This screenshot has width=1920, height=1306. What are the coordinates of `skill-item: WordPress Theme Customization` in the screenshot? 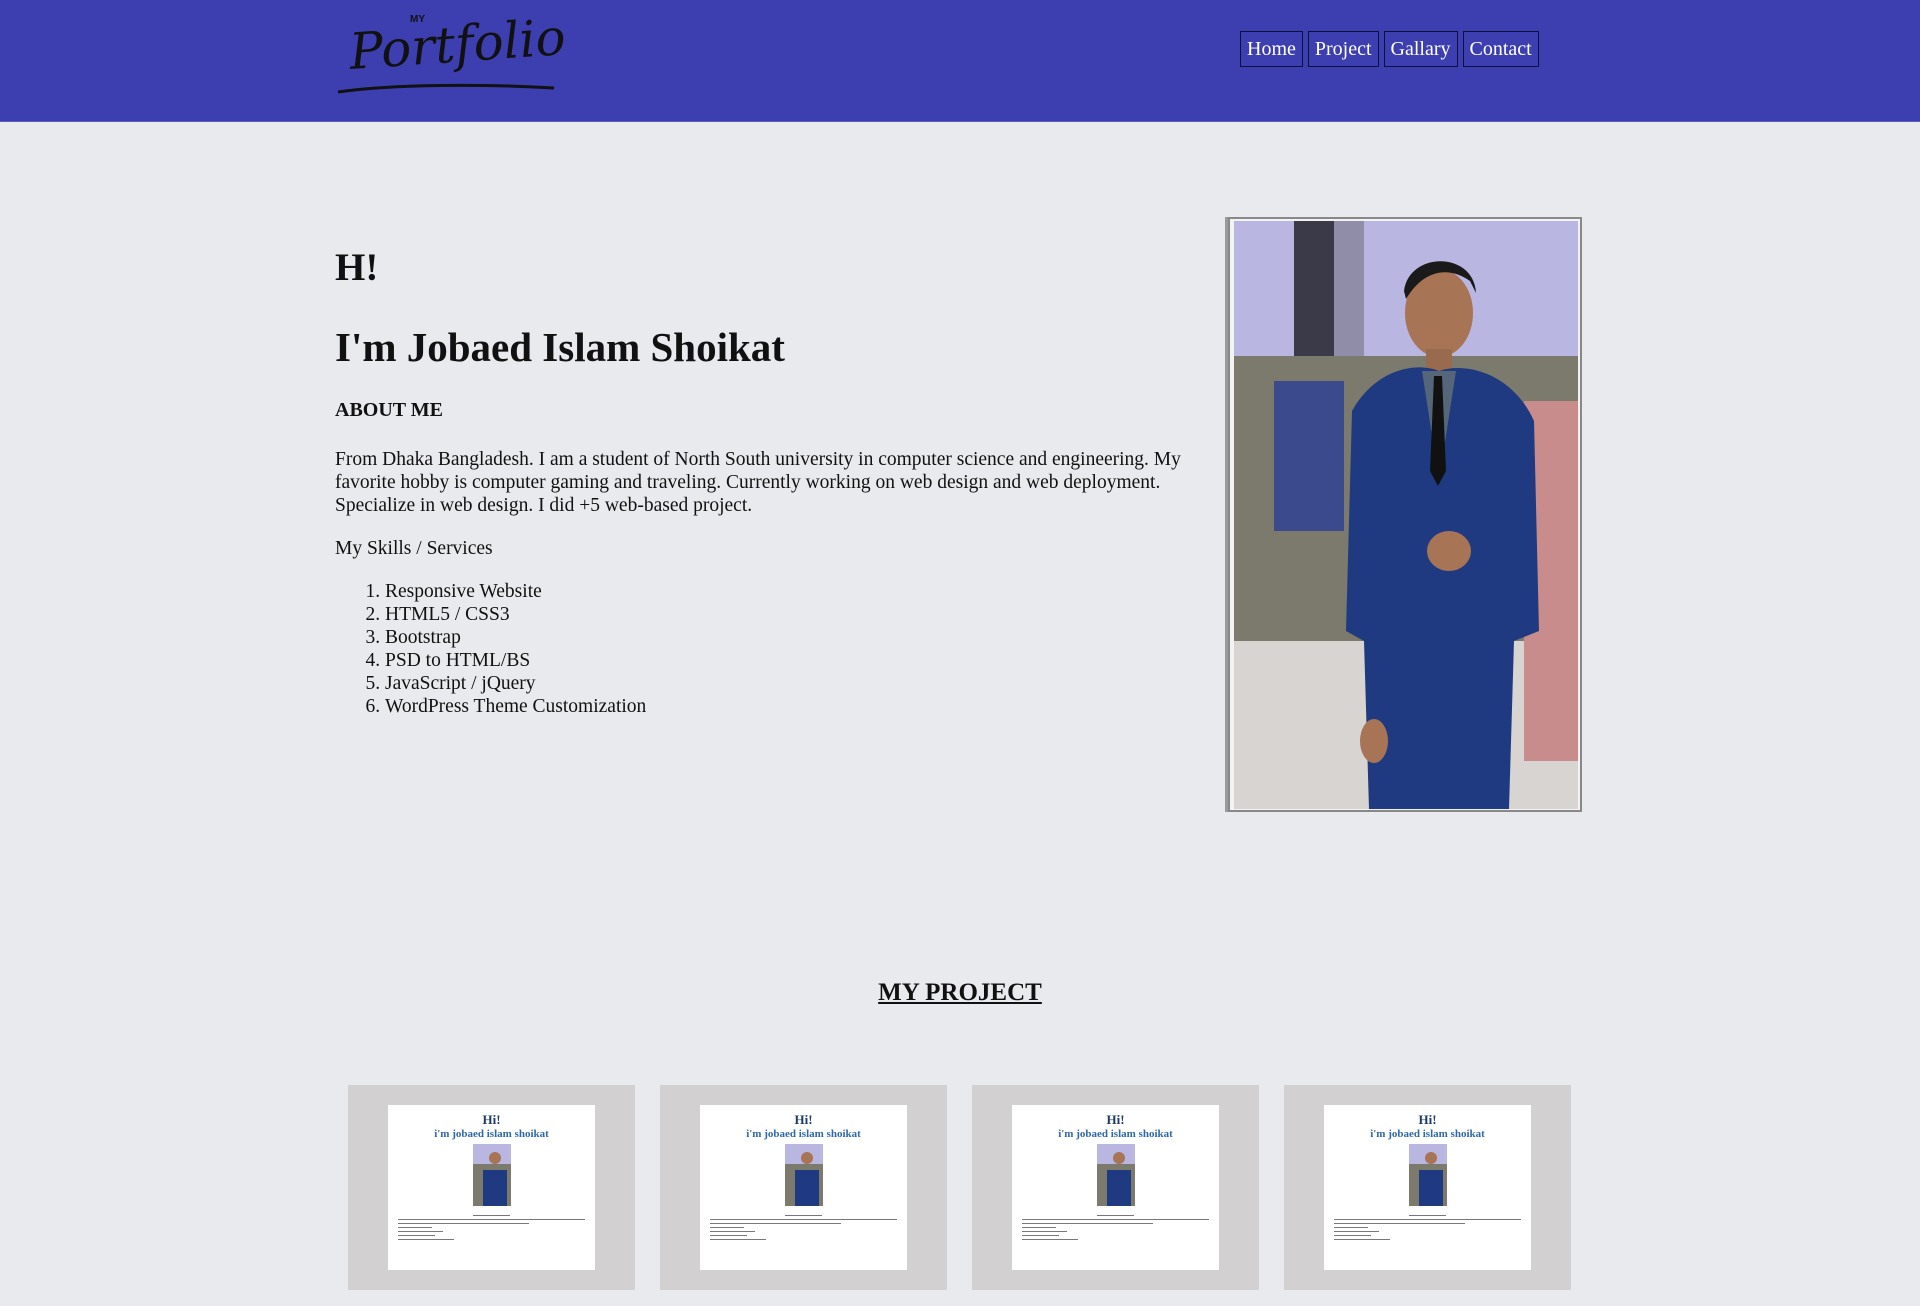 It's located at (515, 706).